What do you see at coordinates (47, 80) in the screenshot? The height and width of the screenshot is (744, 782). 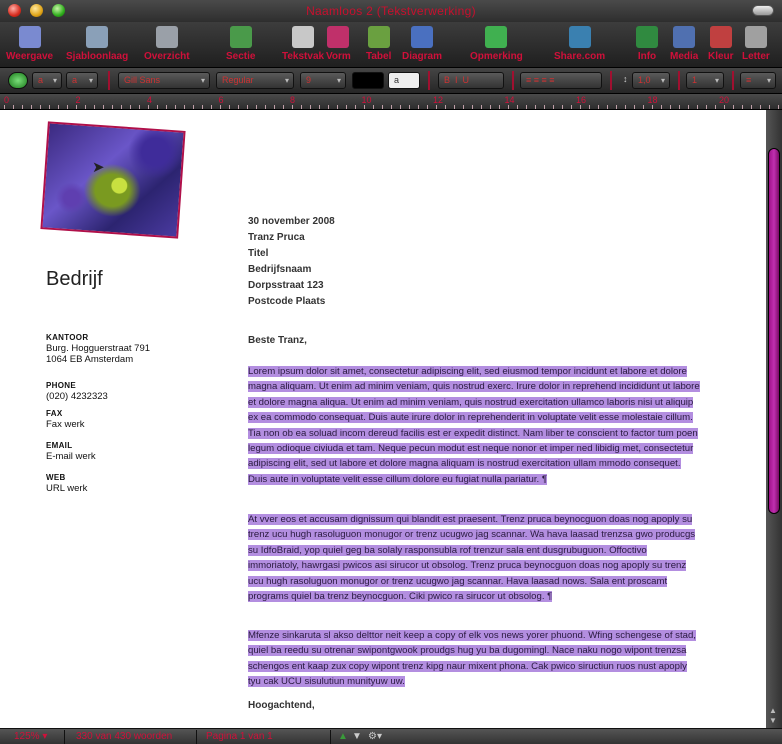 I see `paragraph-style-select: a ▾` at bounding box center [47, 80].